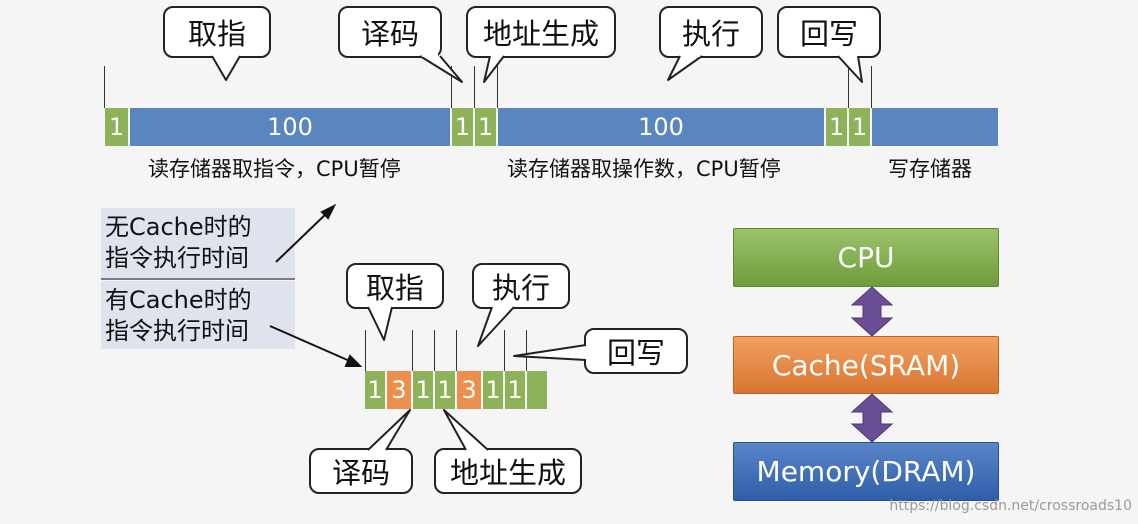  What do you see at coordinates (198, 315) in the screenshot?
I see `legend-with-cache: 有Cache时的 指令执行时间` at bounding box center [198, 315].